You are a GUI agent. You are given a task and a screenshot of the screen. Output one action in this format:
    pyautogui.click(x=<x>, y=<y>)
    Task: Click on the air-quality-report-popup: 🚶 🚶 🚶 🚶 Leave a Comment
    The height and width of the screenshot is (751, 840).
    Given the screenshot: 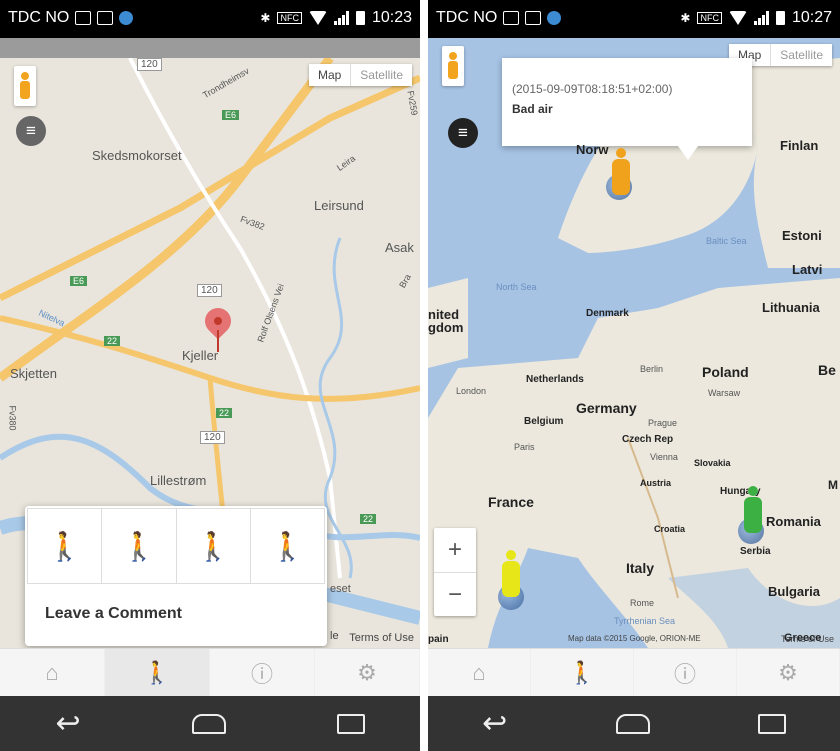 What is the action you would take?
    pyautogui.click(x=176, y=576)
    